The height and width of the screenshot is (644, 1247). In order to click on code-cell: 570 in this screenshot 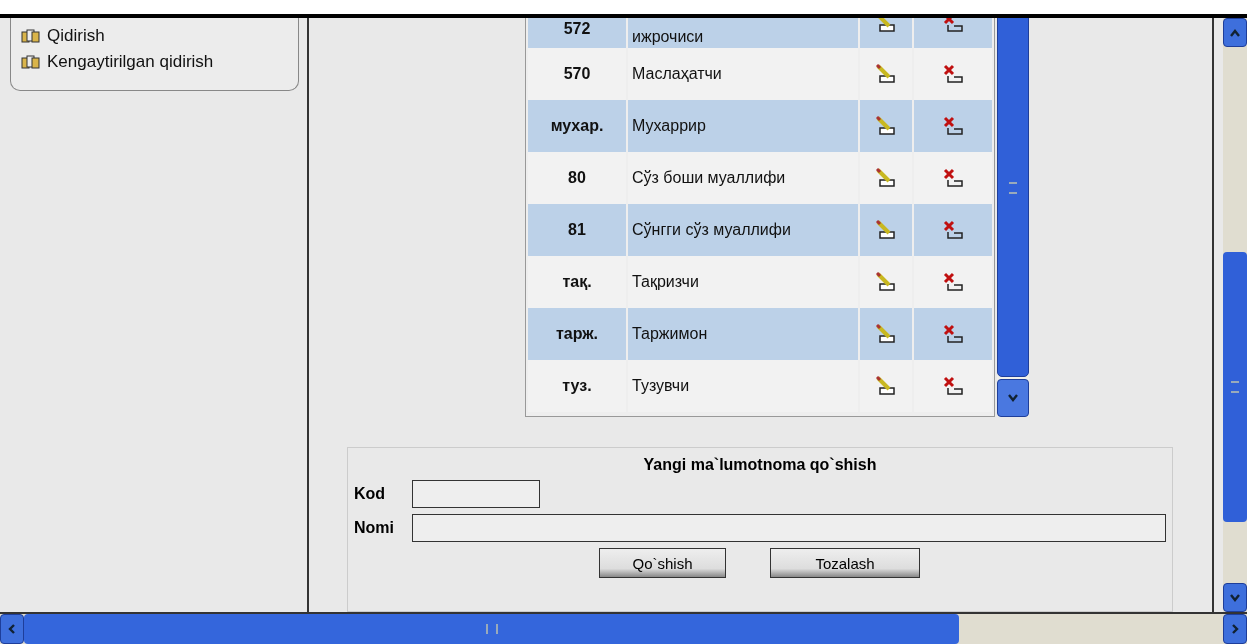, I will do `click(577, 74)`.